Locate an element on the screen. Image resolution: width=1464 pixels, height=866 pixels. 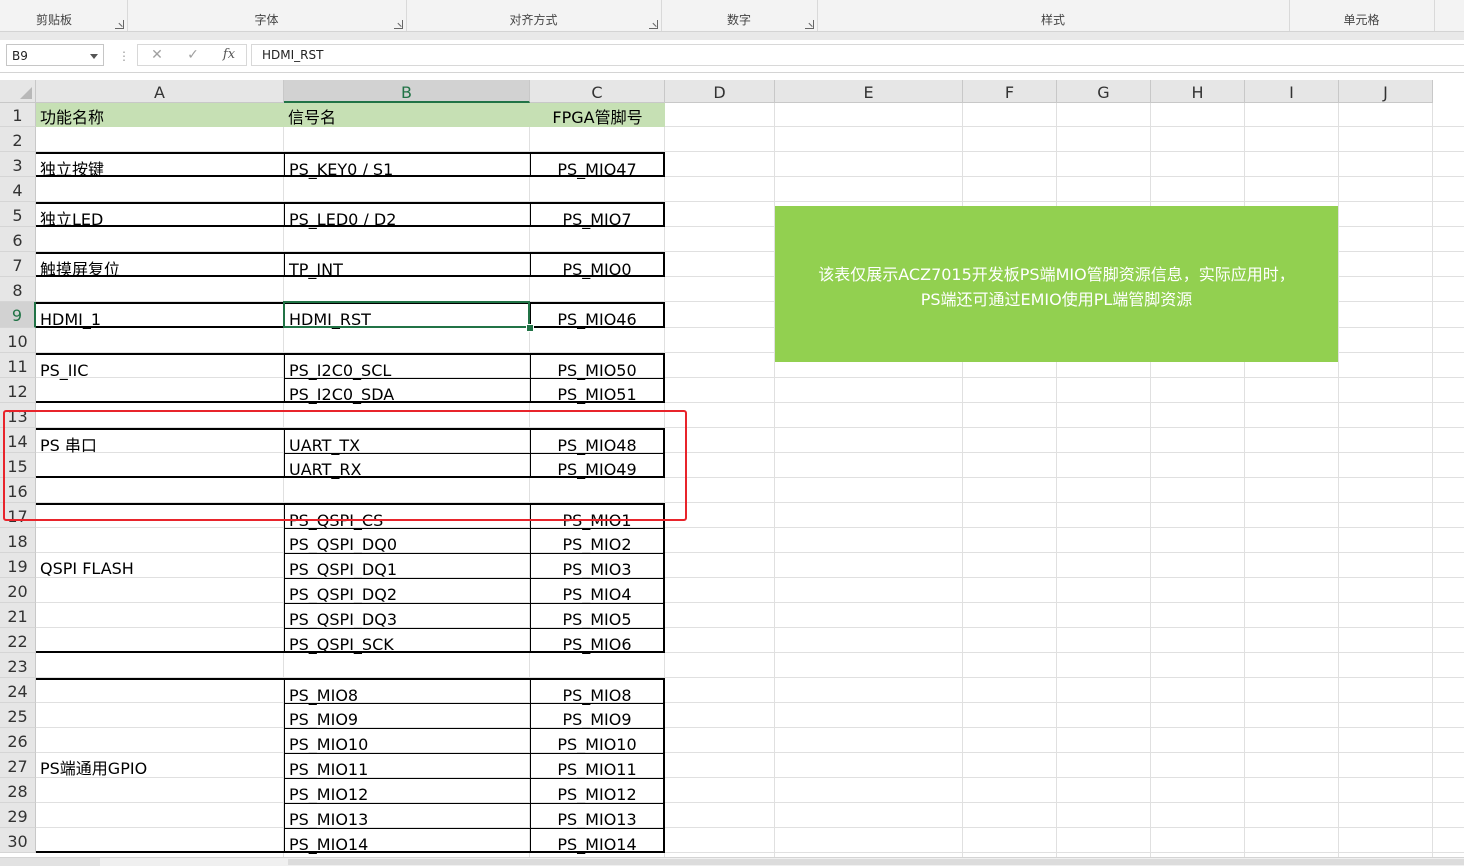
cell-b2 is located at coordinates (407, 139).